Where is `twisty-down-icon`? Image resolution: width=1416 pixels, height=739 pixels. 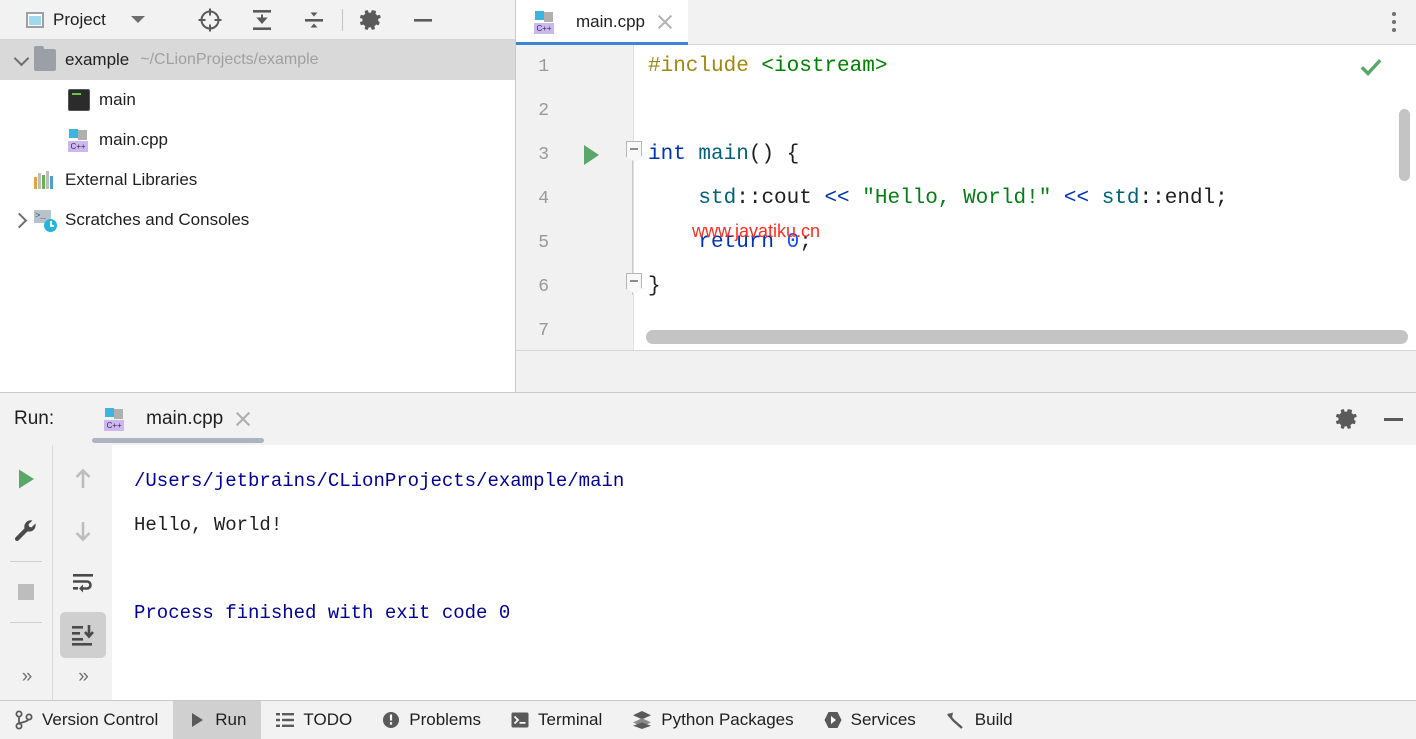
twisty-down-icon is located at coordinates (21, 58).